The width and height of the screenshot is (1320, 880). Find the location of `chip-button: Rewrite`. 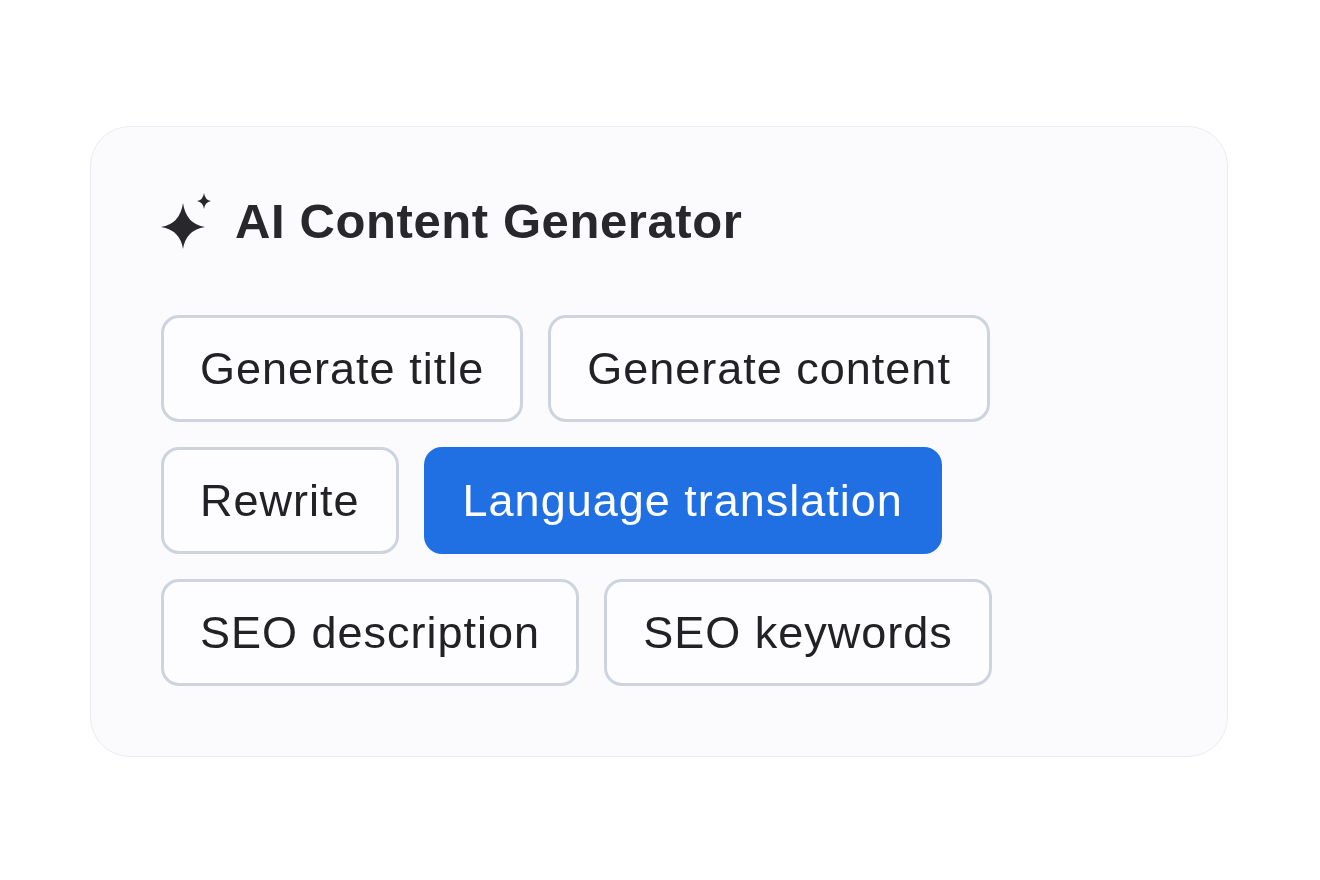

chip-button: Rewrite is located at coordinates (280, 500).